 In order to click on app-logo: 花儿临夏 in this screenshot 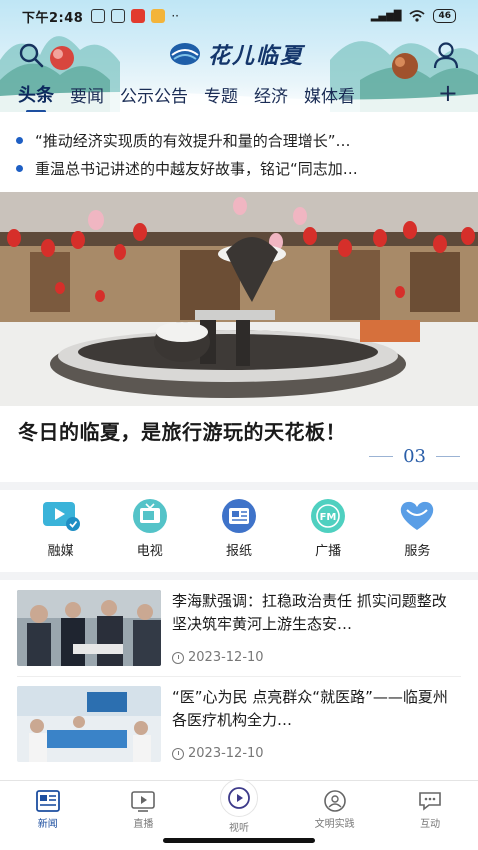, I will do `click(236, 54)`.